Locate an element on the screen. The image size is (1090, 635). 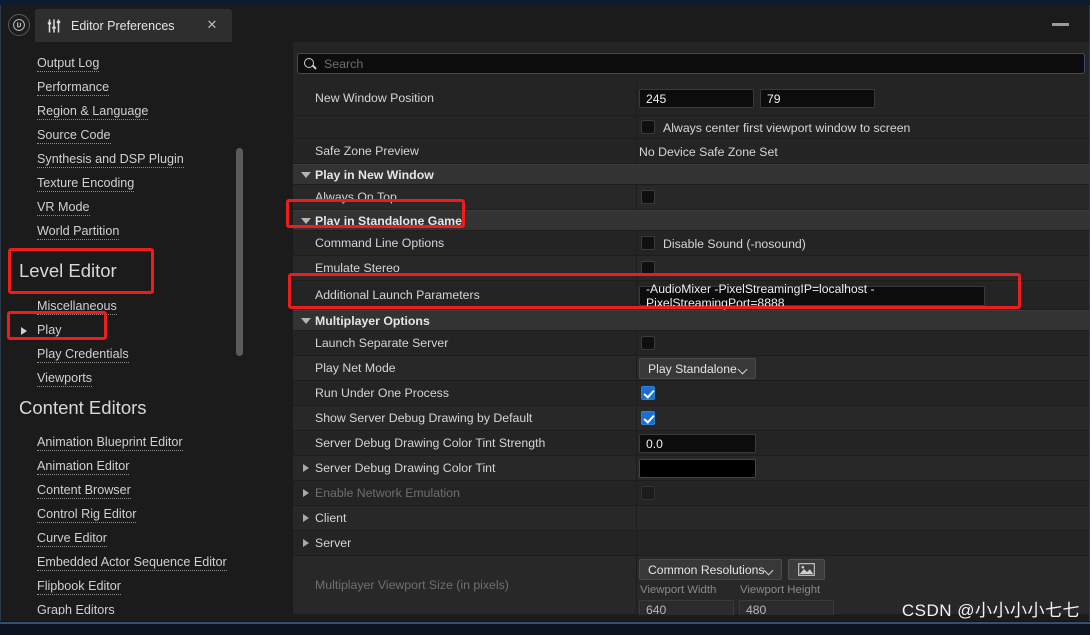
server-debug-tint-color-swatch is located at coordinates (697, 468).